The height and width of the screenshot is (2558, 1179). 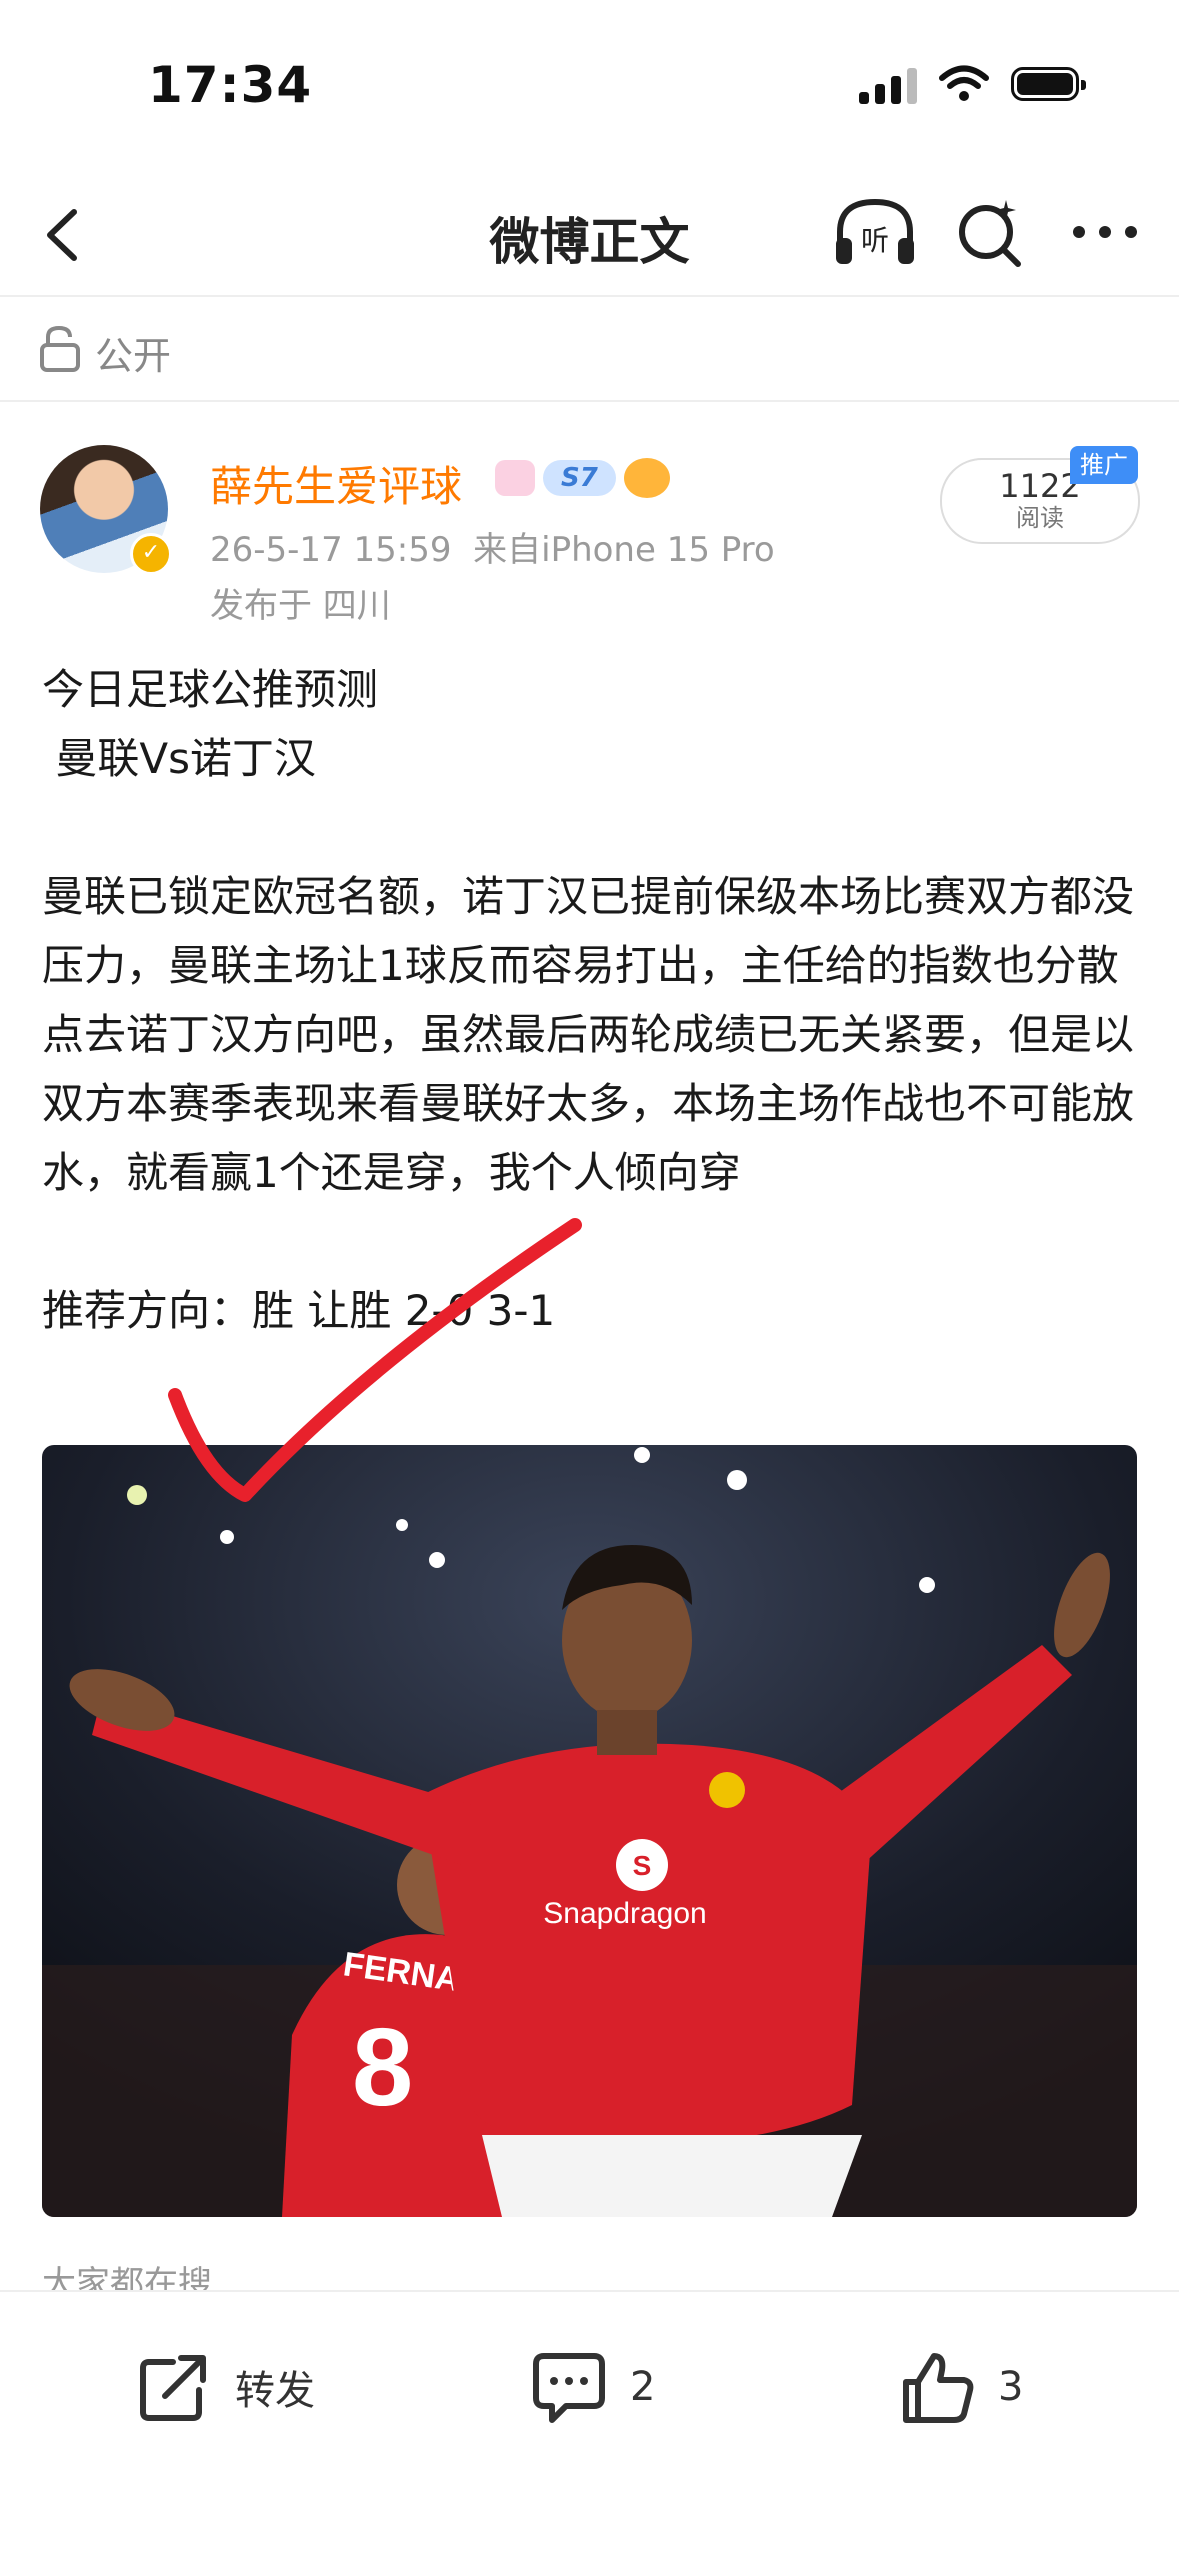 What do you see at coordinates (589, 85) in the screenshot?
I see `status-bar: 17:34` at bounding box center [589, 85].